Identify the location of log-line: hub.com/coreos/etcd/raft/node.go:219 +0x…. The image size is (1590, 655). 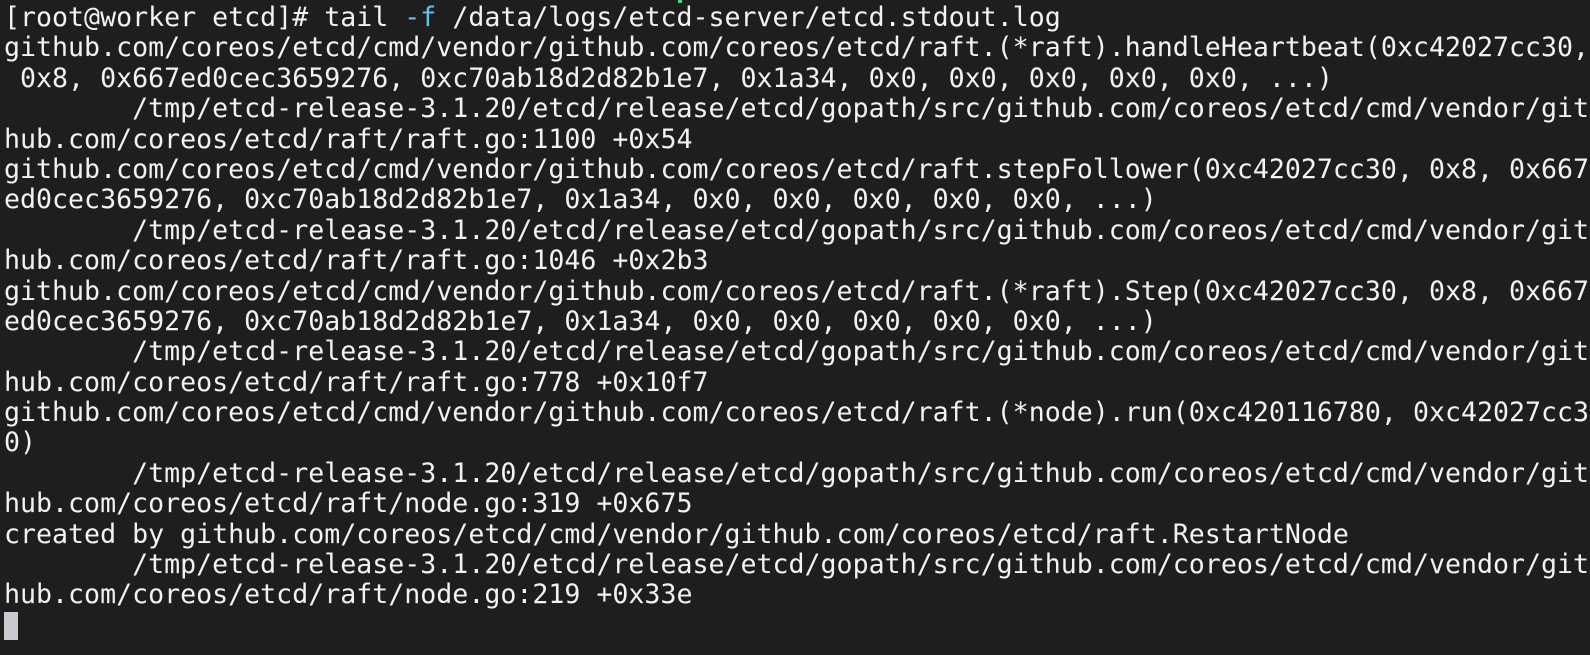
(348, 595).